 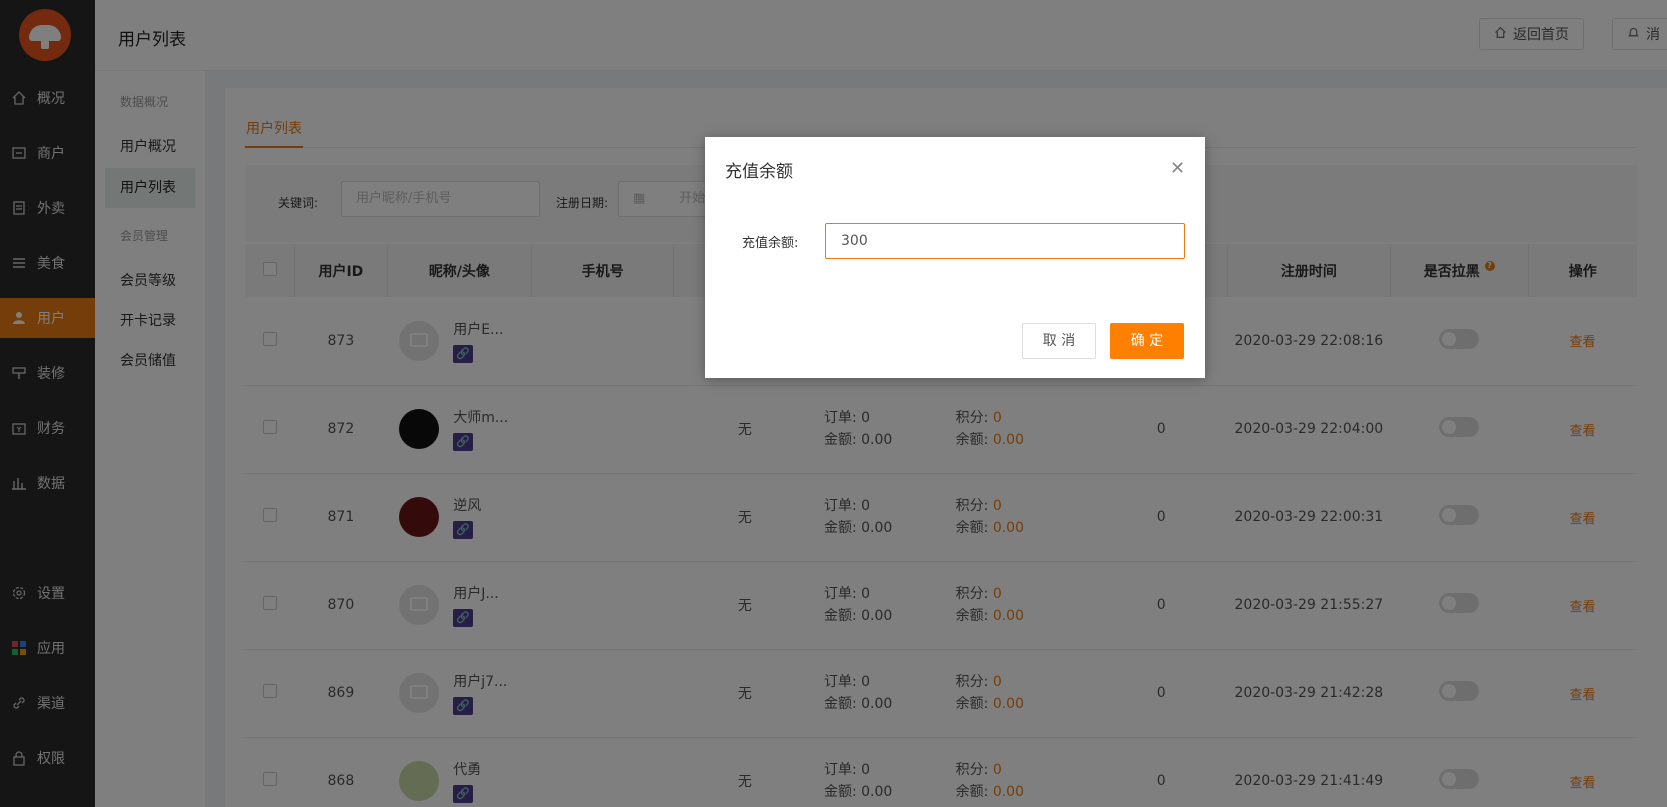 I want to click on recharge-balance-dialog: 充值余额 ✕ 充值余额: 300 取 消 确 定, so click(x=955, y=257).